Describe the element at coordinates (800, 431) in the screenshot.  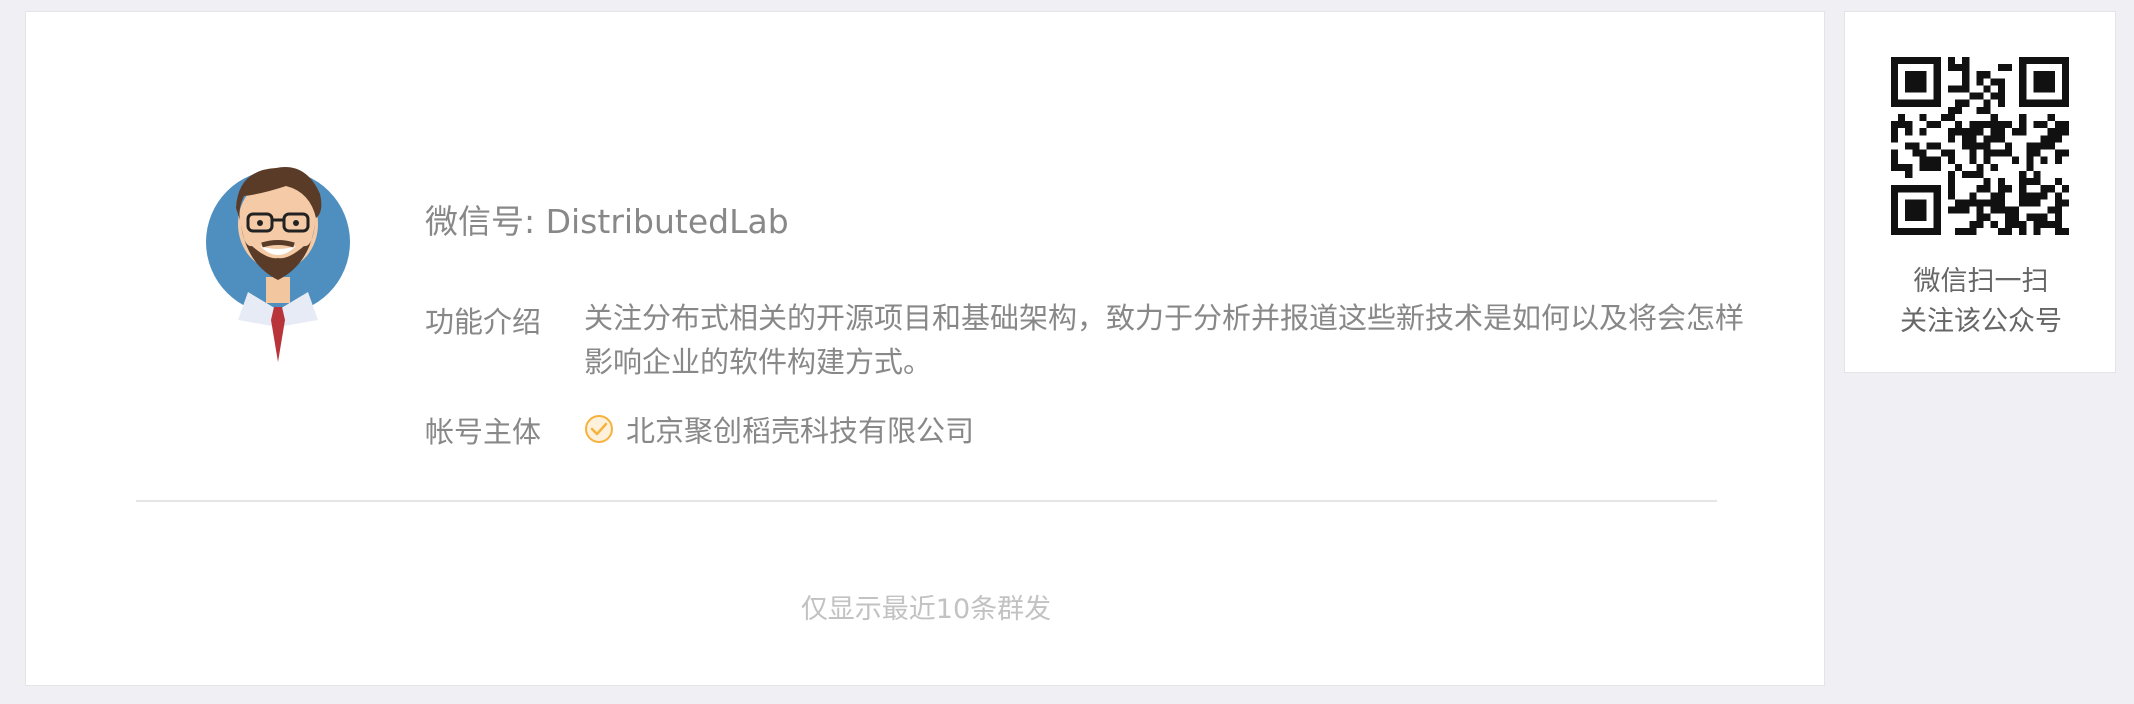
I see `subject-name: 北京聚创稻壳科技有限公司` at that location.